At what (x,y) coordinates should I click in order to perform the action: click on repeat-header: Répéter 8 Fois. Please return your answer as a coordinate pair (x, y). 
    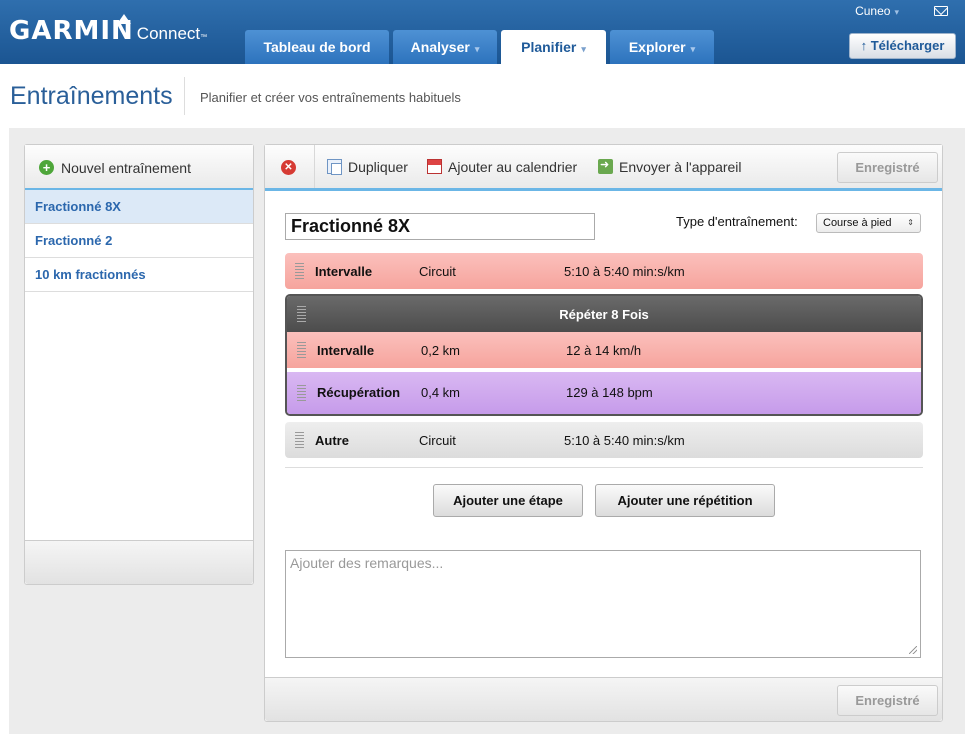
    Looking at the image, I should click on (604, 314).